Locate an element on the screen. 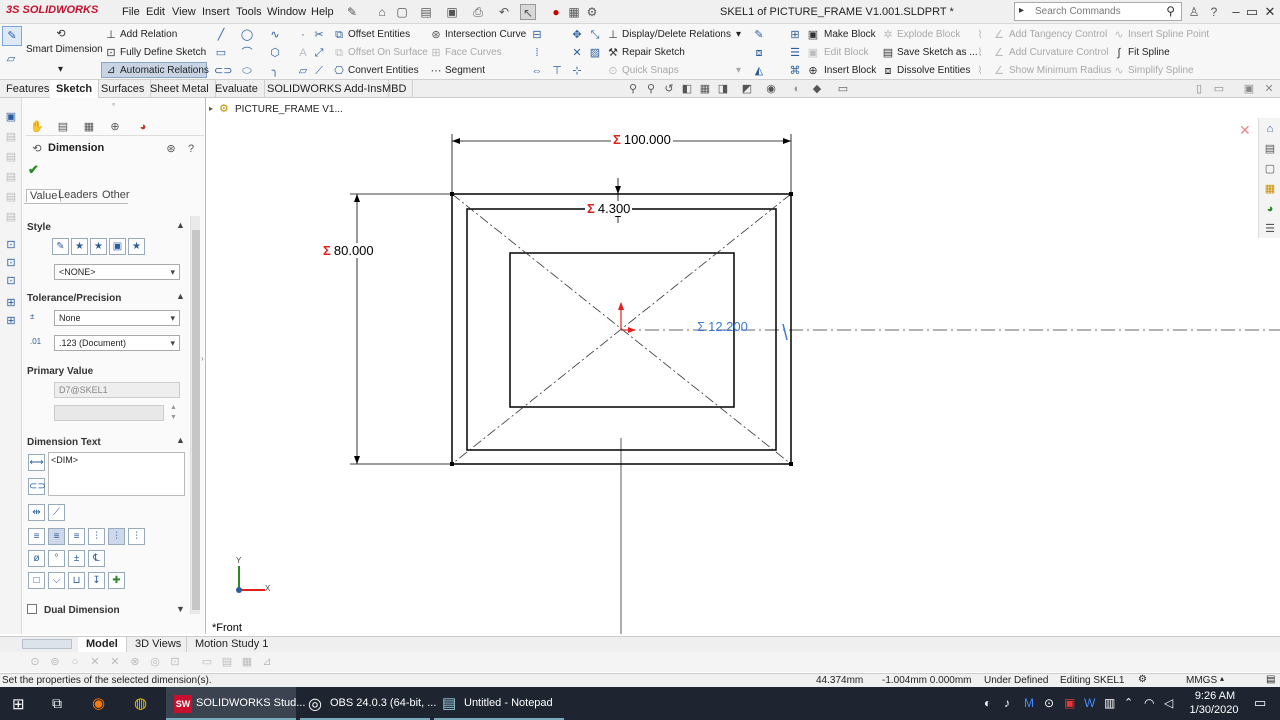  file-explorer-icon: ▢ is located at coordinates (1270, 169).